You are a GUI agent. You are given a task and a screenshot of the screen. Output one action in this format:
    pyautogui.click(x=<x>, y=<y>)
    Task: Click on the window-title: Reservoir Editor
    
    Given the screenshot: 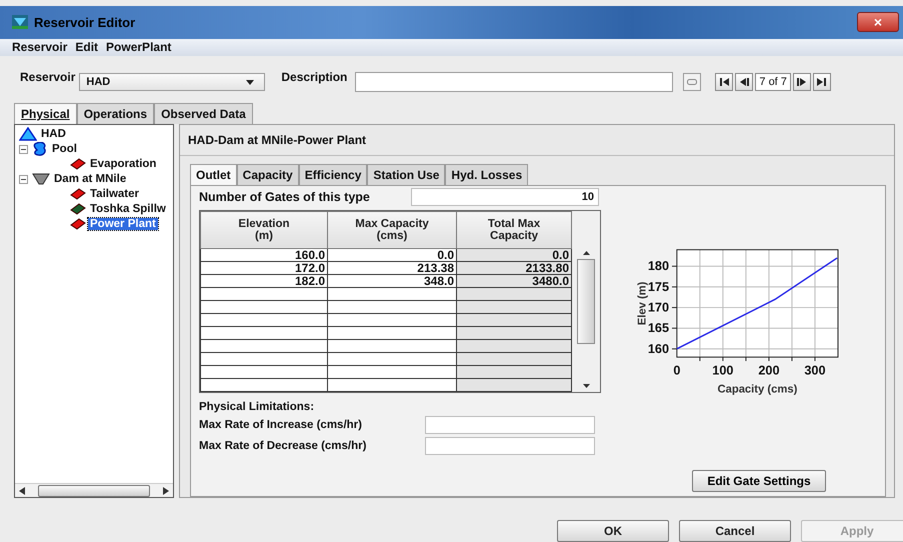 What is the action you would take?
    pyautogui.click(x=85, y=22)
    